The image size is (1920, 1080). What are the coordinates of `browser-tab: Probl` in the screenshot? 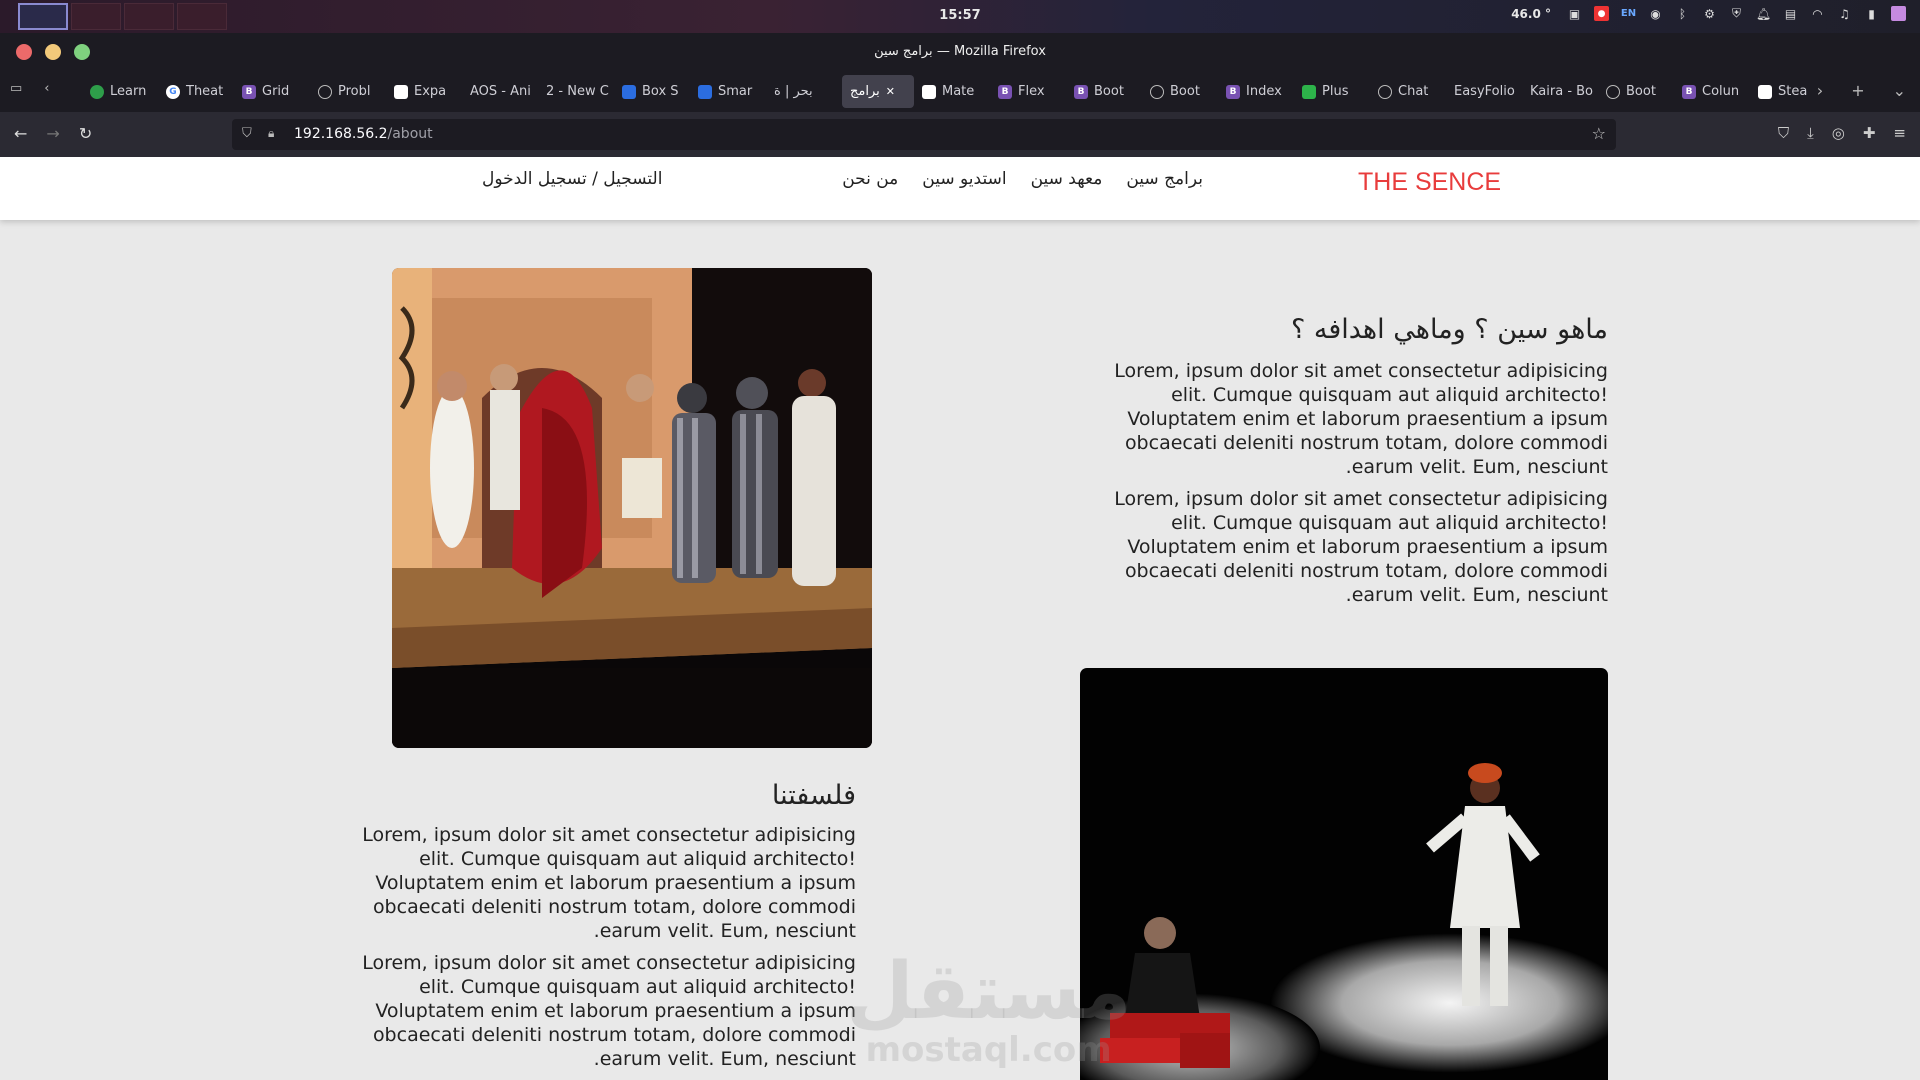 It's located at (348, 91).